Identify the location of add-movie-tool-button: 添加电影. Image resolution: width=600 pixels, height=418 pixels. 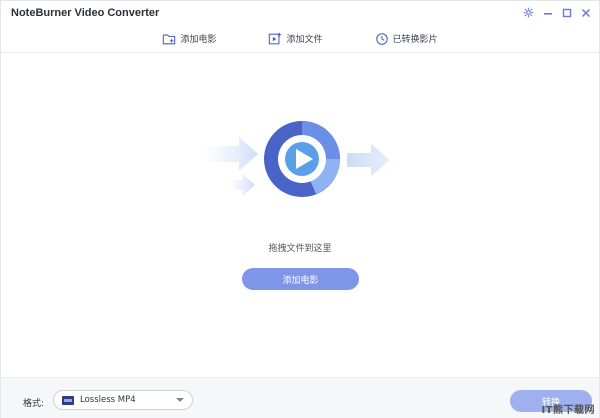
(189, 39).